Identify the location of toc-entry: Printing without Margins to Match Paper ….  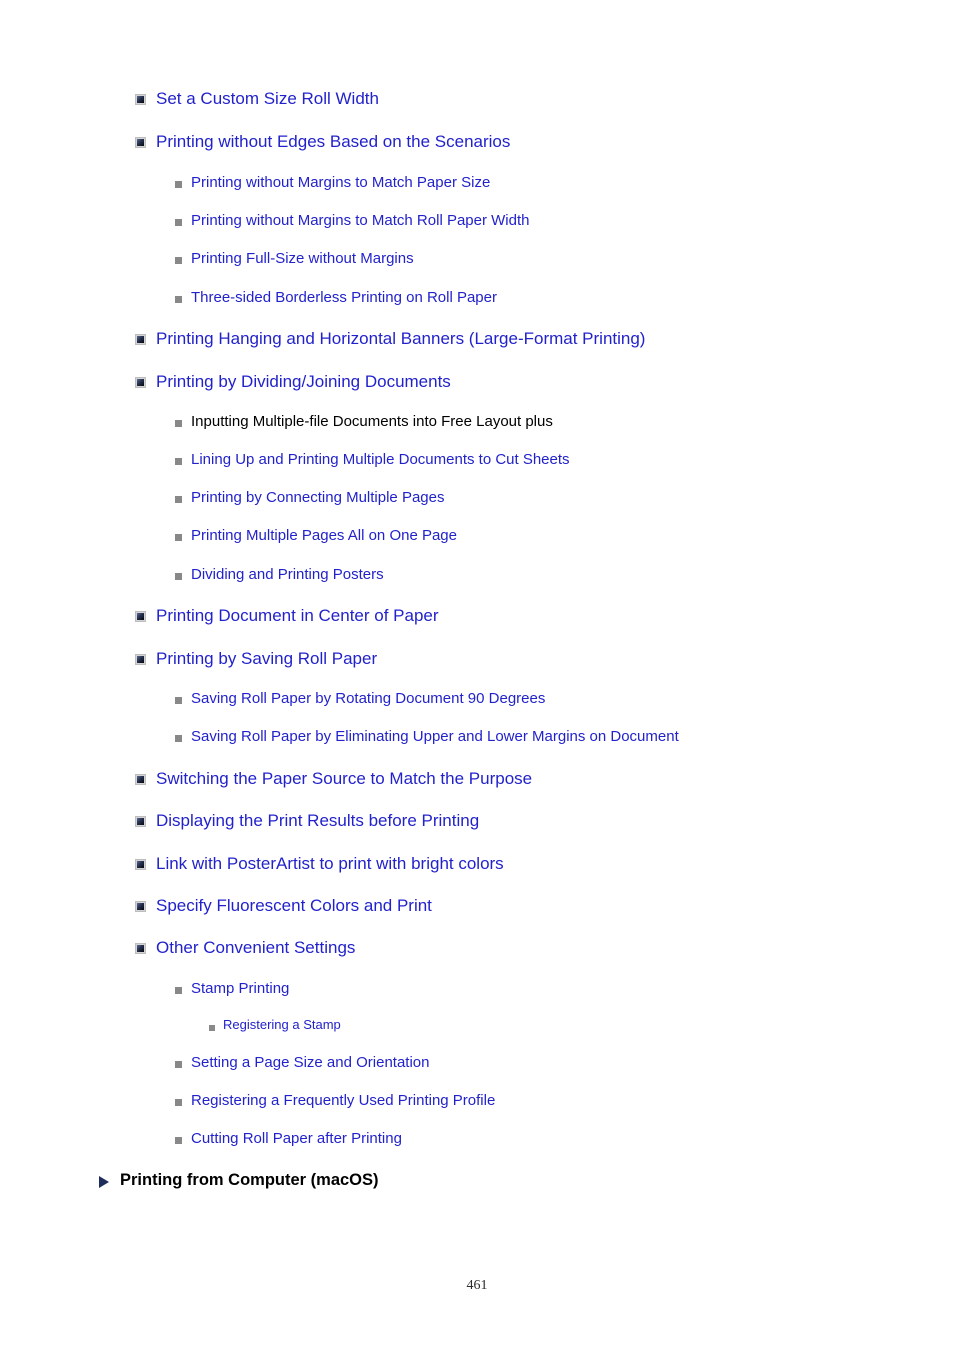
(332, 182).